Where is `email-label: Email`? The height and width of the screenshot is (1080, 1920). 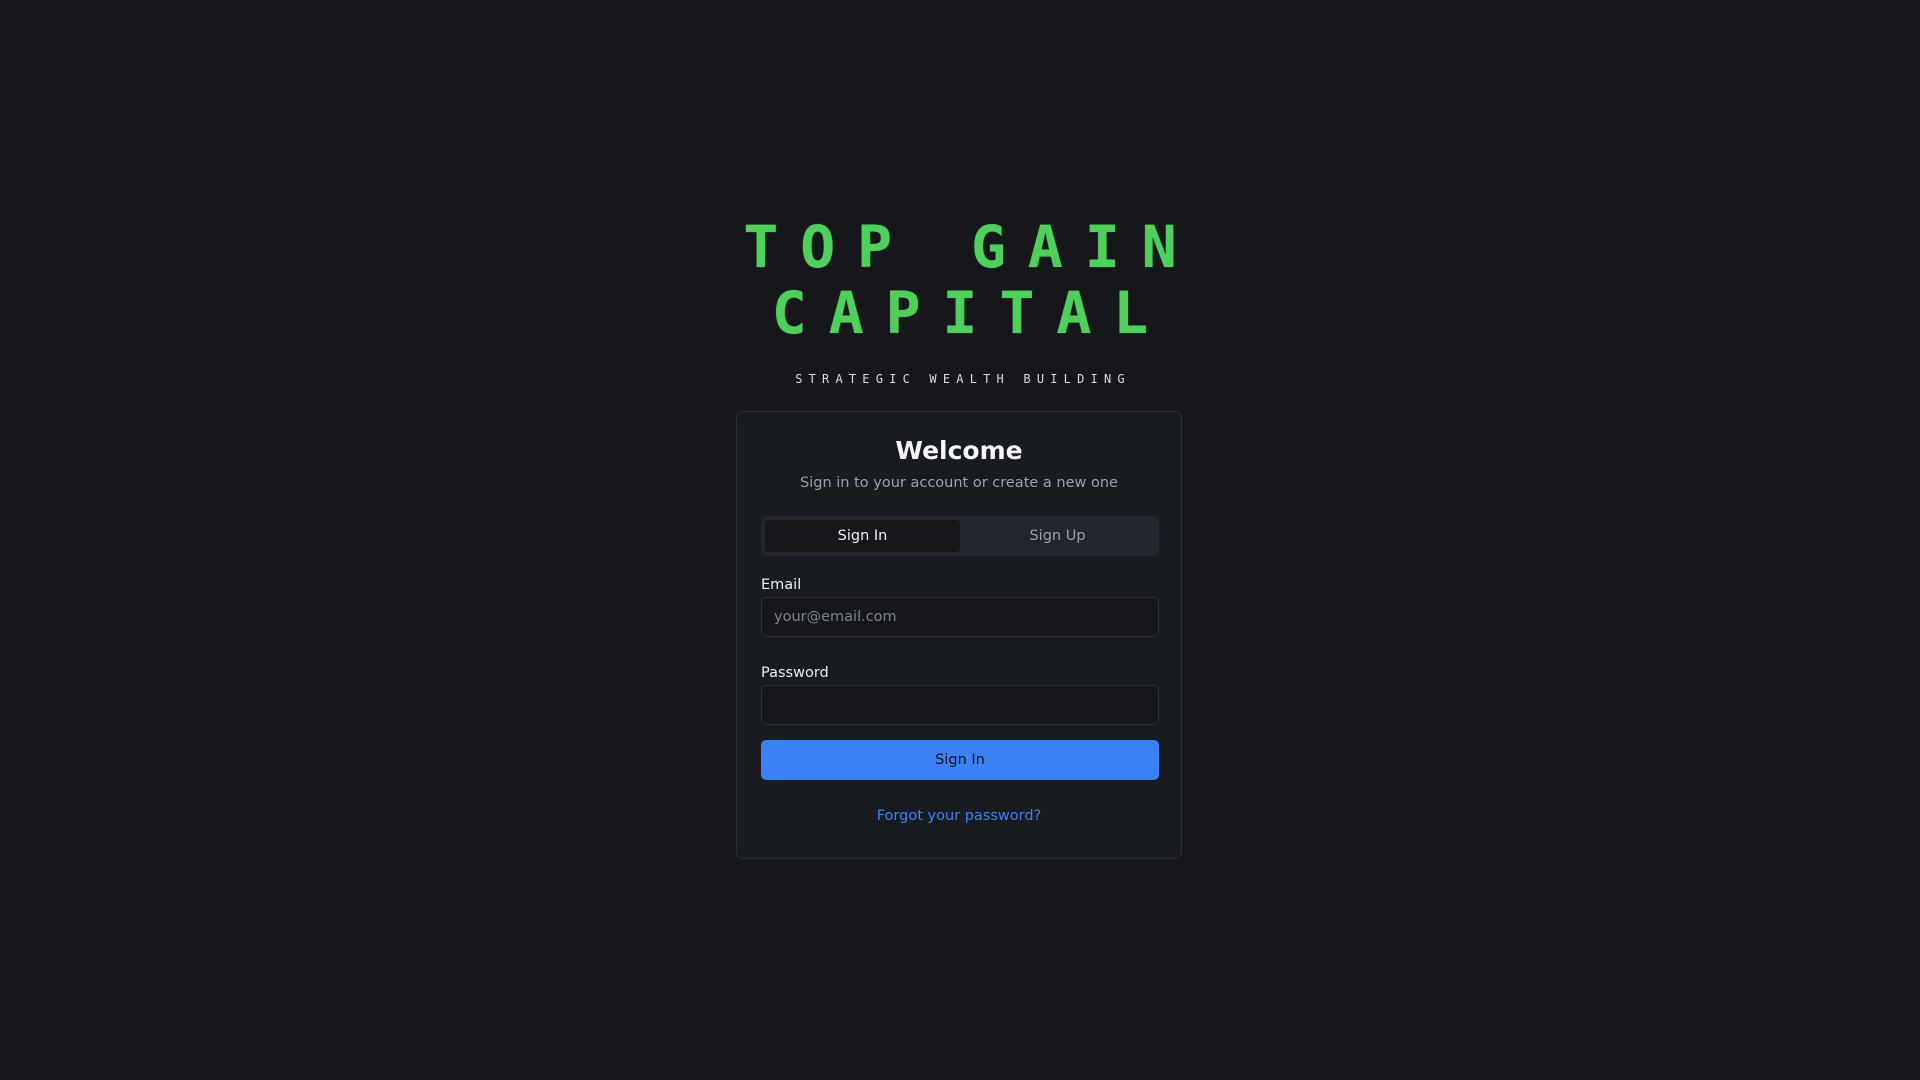 email-label: Email is located at coordinates (781, 585).